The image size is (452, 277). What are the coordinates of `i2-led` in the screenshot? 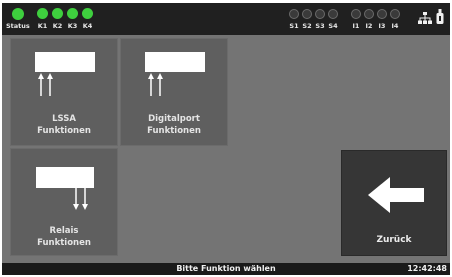 It's located at (369, 14).